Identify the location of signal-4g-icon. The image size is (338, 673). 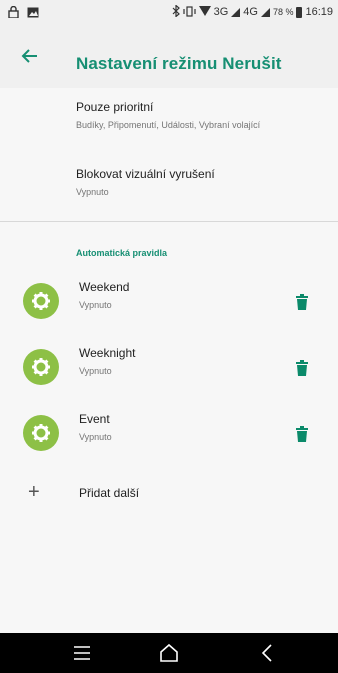
(265, 12).